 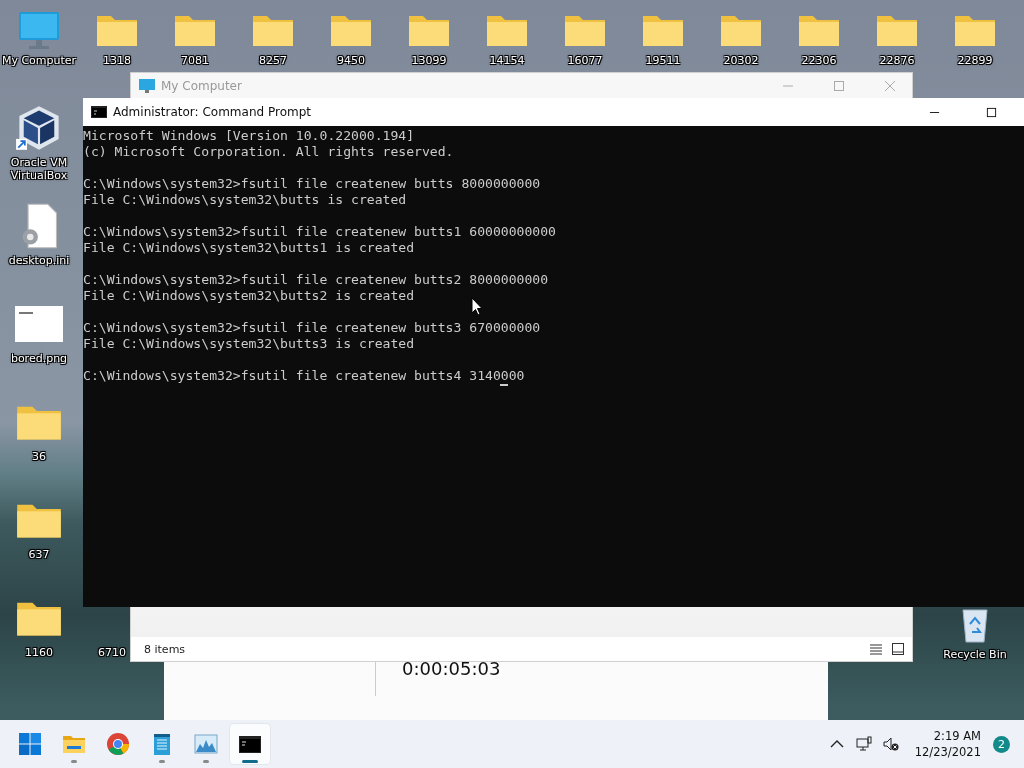 I want to click on clock-time: 2:19 AM, so click(x=957, y=736).